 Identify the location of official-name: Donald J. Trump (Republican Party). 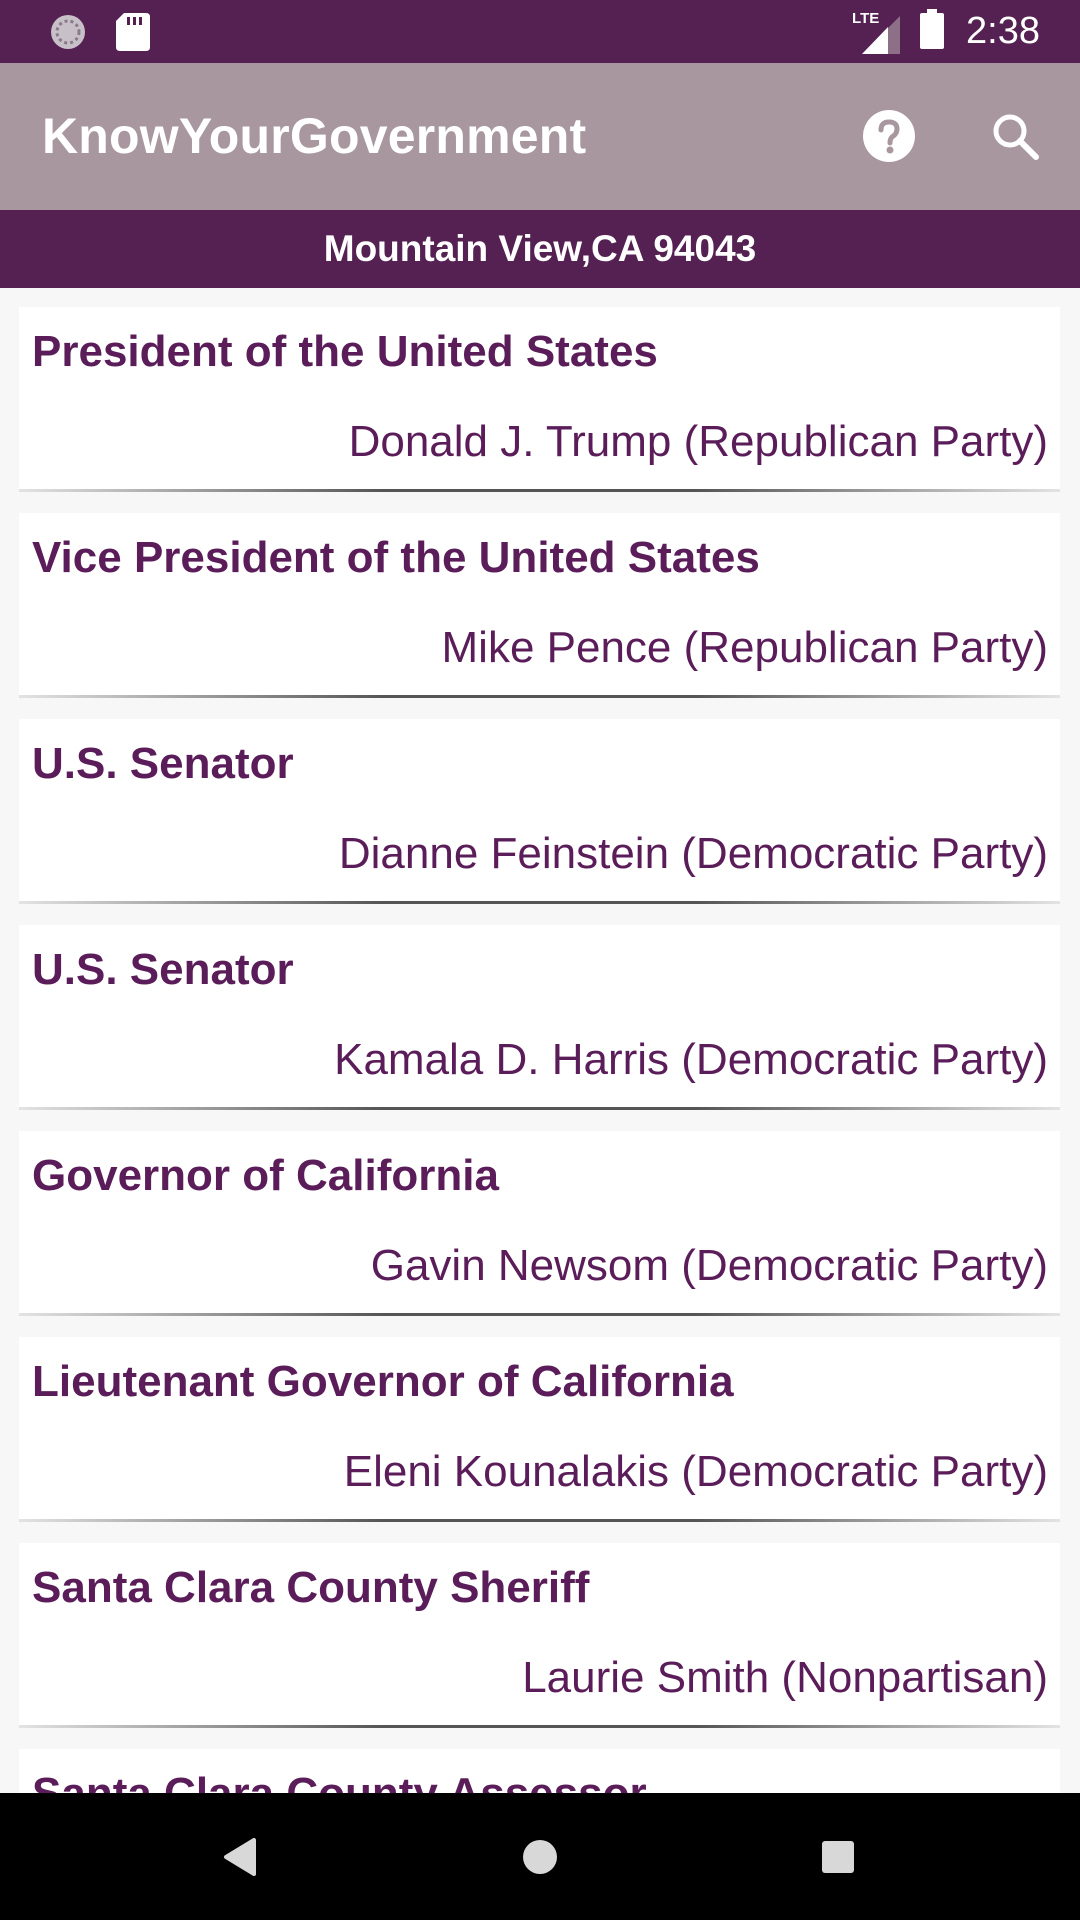
(698, 441).